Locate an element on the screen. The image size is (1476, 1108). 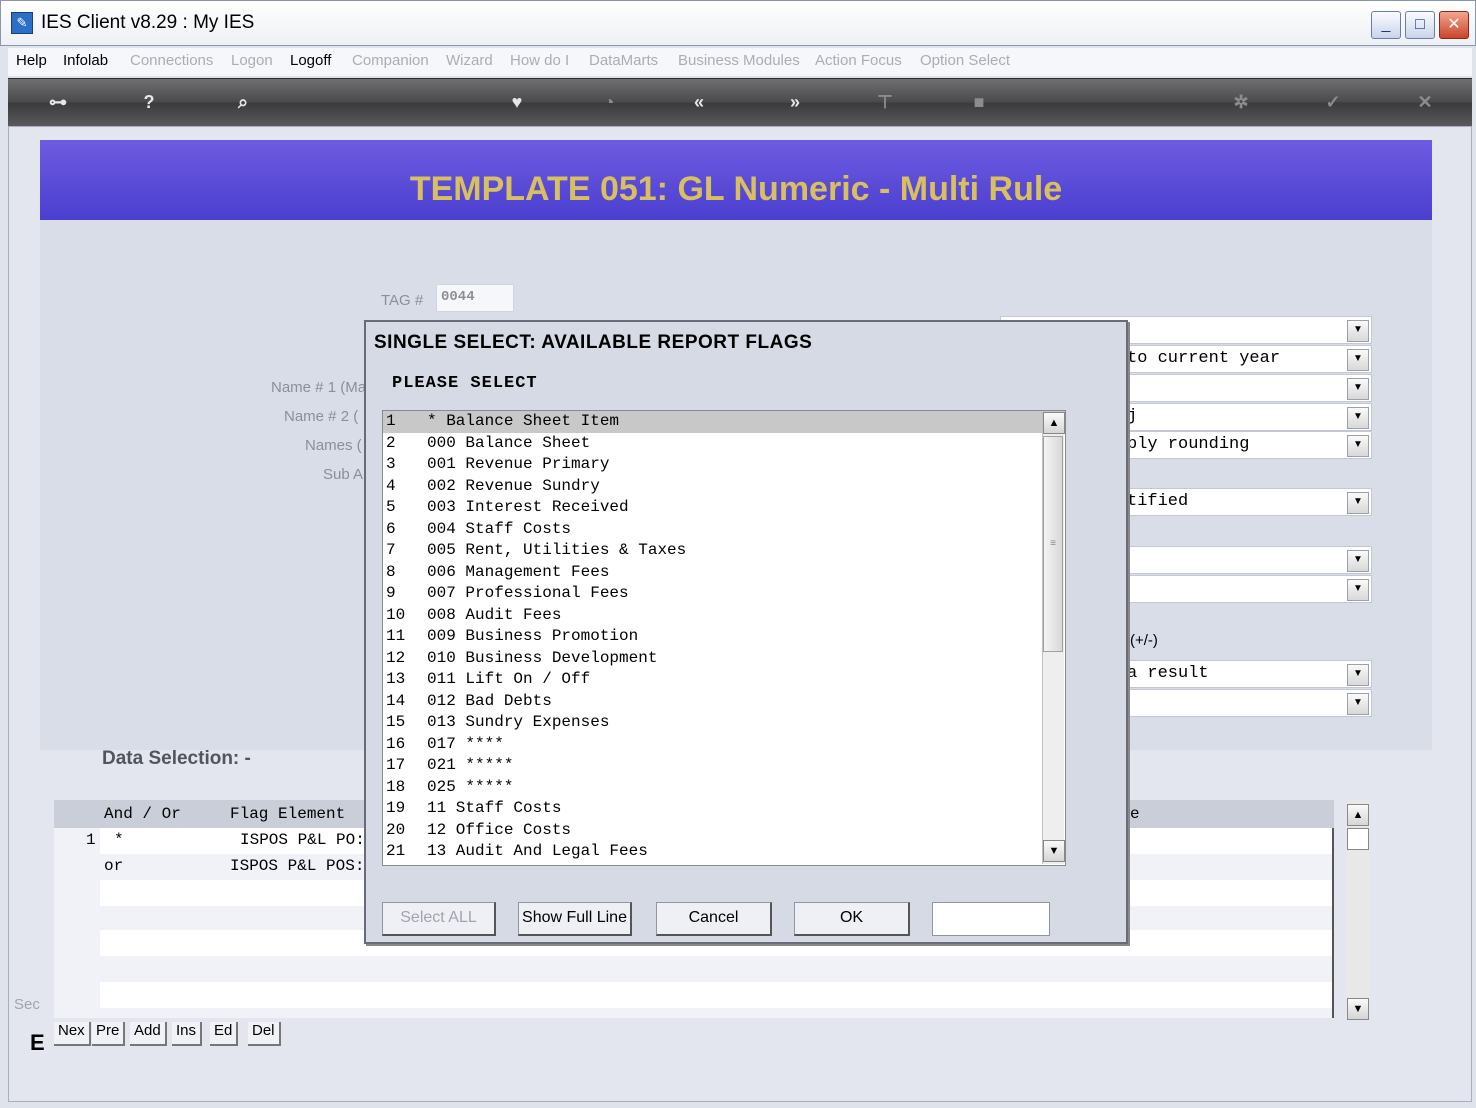
list-item: 4 002 Revenue Sundry is located at coordinates (724, 487).